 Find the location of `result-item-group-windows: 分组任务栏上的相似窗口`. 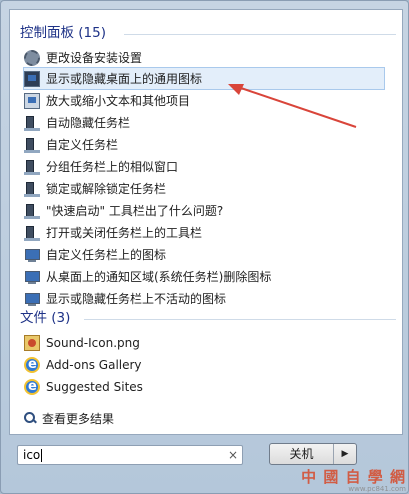

result-item-group-windows: 分组任务栏上的相似窗口 is located at coordinates (204, 166).